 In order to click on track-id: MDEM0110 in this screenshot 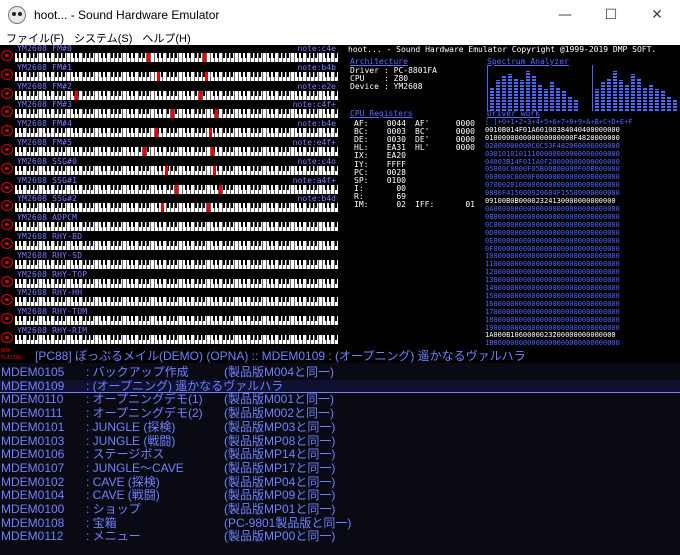, I will do `click(32, 399)`.